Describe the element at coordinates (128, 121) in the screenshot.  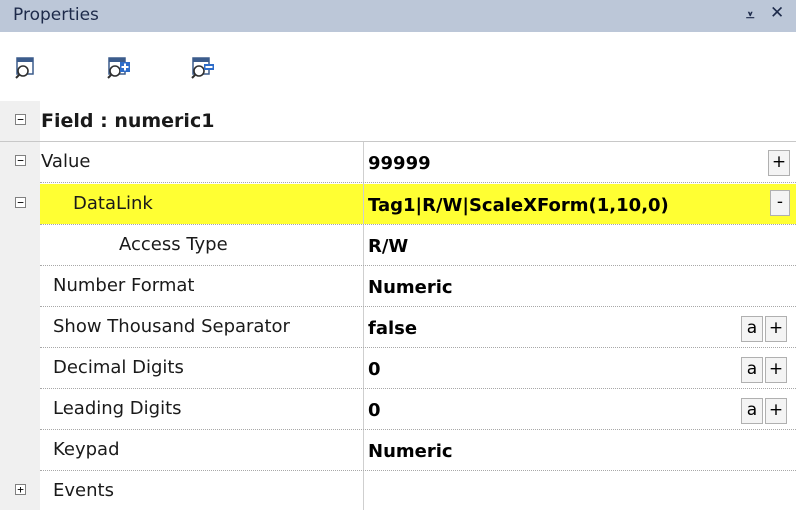
I see `field-group-label: Field : numeric1` at that location.